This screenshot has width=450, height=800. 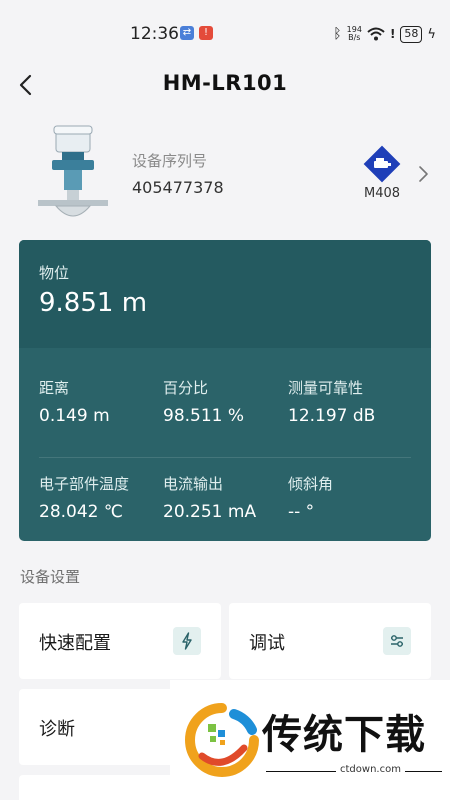 I want to click on status-bar: 12:36 ⇄ ! ᛒ 194 B/s ! 58 ϟ, so click(x=225, y=33).